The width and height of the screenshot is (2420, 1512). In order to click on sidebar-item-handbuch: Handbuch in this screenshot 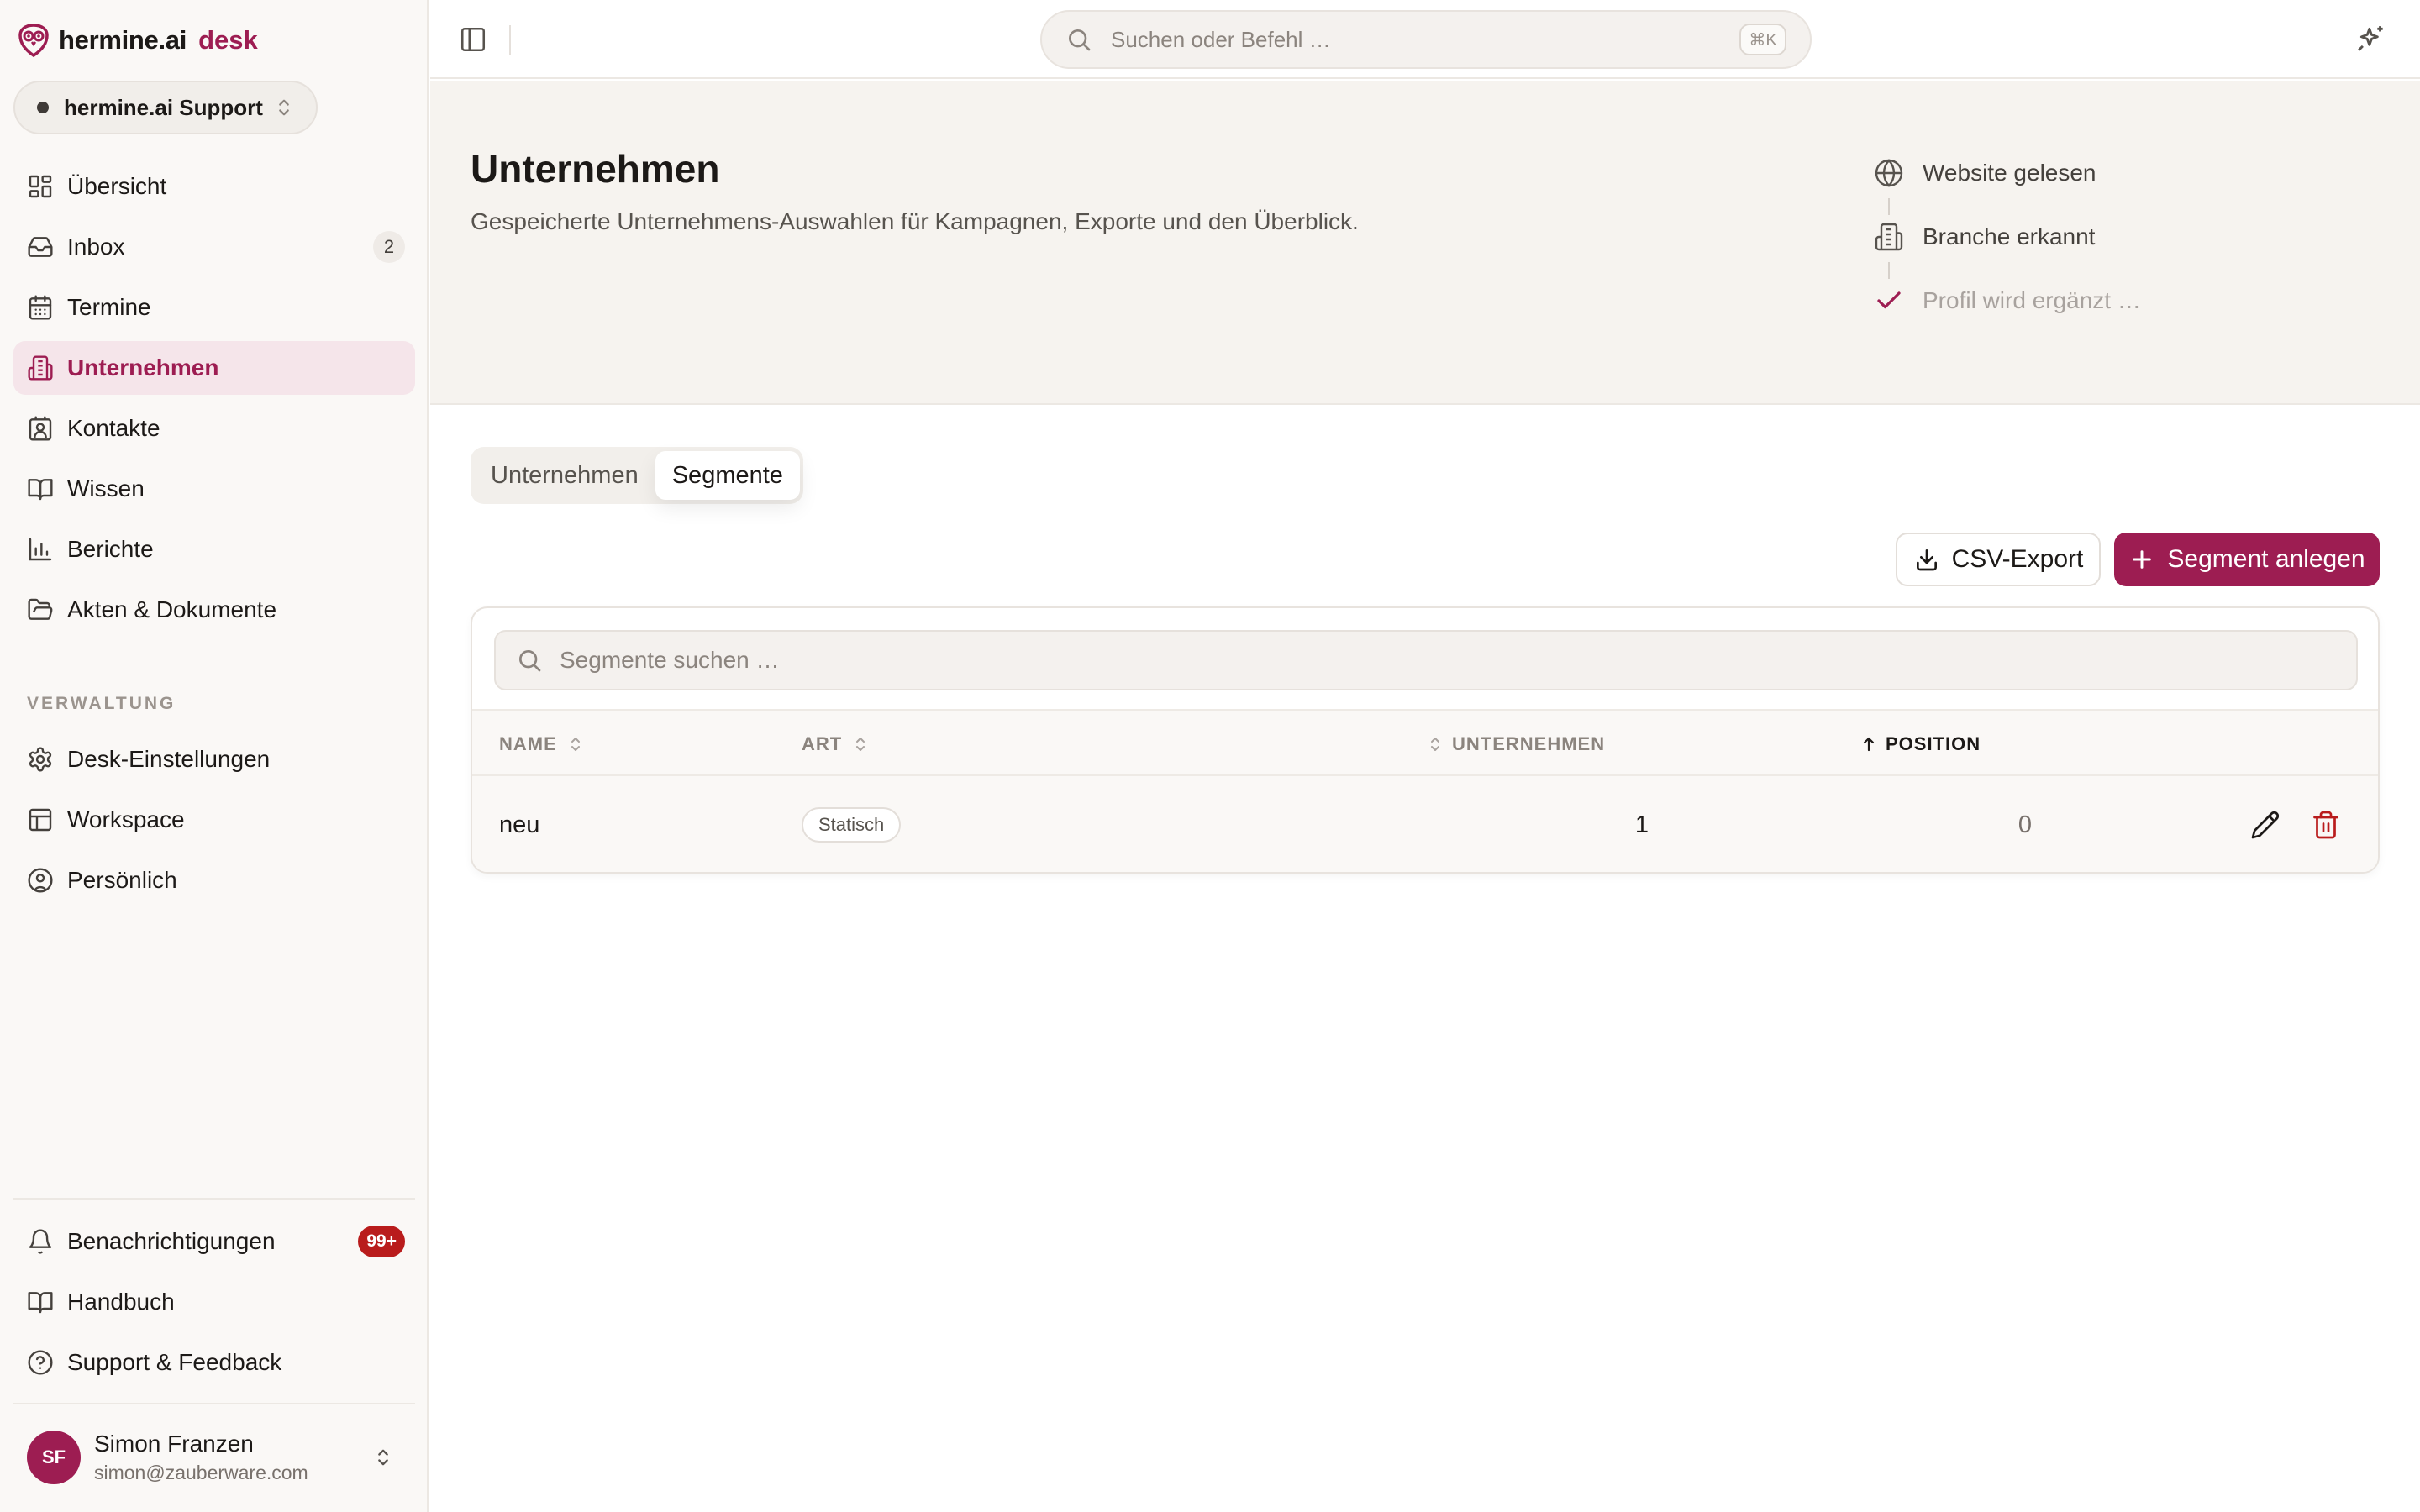, I will do `click(214, 1302)`.